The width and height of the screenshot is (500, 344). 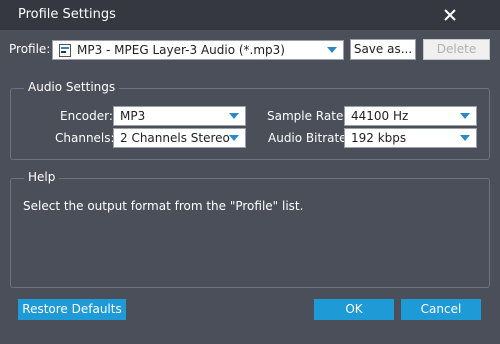 I want to click on audio-settings-legend: Audio Settings, so click(x=72, y=87).